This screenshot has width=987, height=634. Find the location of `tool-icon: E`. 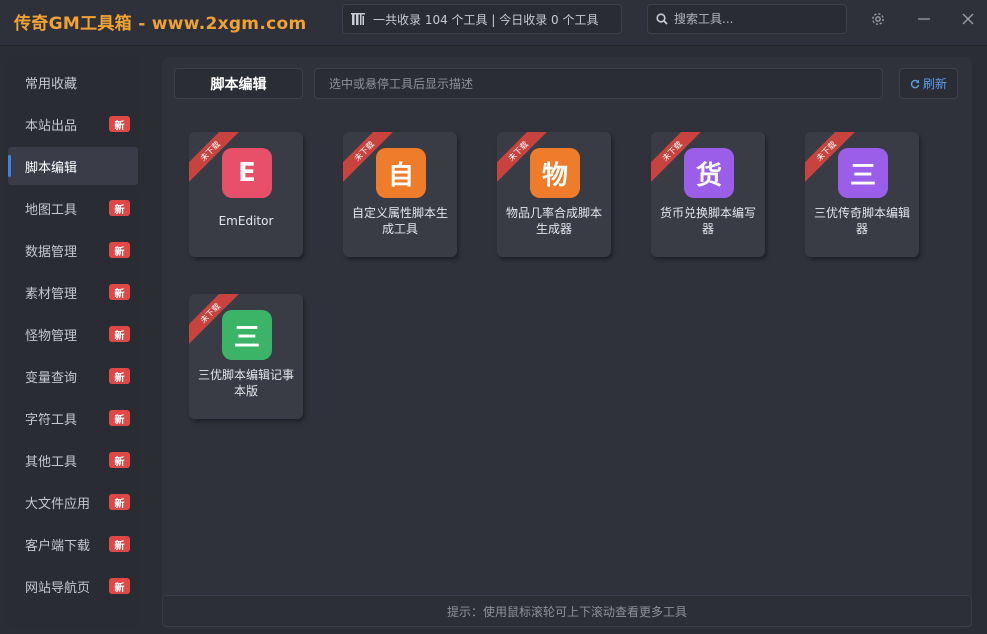

tool-icon: E is located at coordinates (247, 173).